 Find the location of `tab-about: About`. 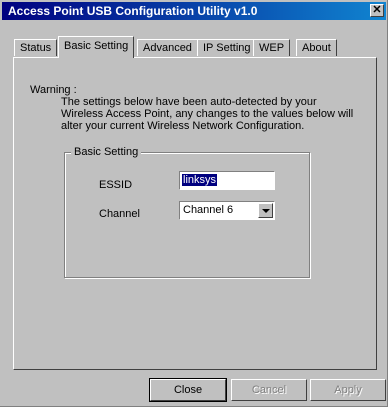

tab-about: About is located at coordinates (316, 47).